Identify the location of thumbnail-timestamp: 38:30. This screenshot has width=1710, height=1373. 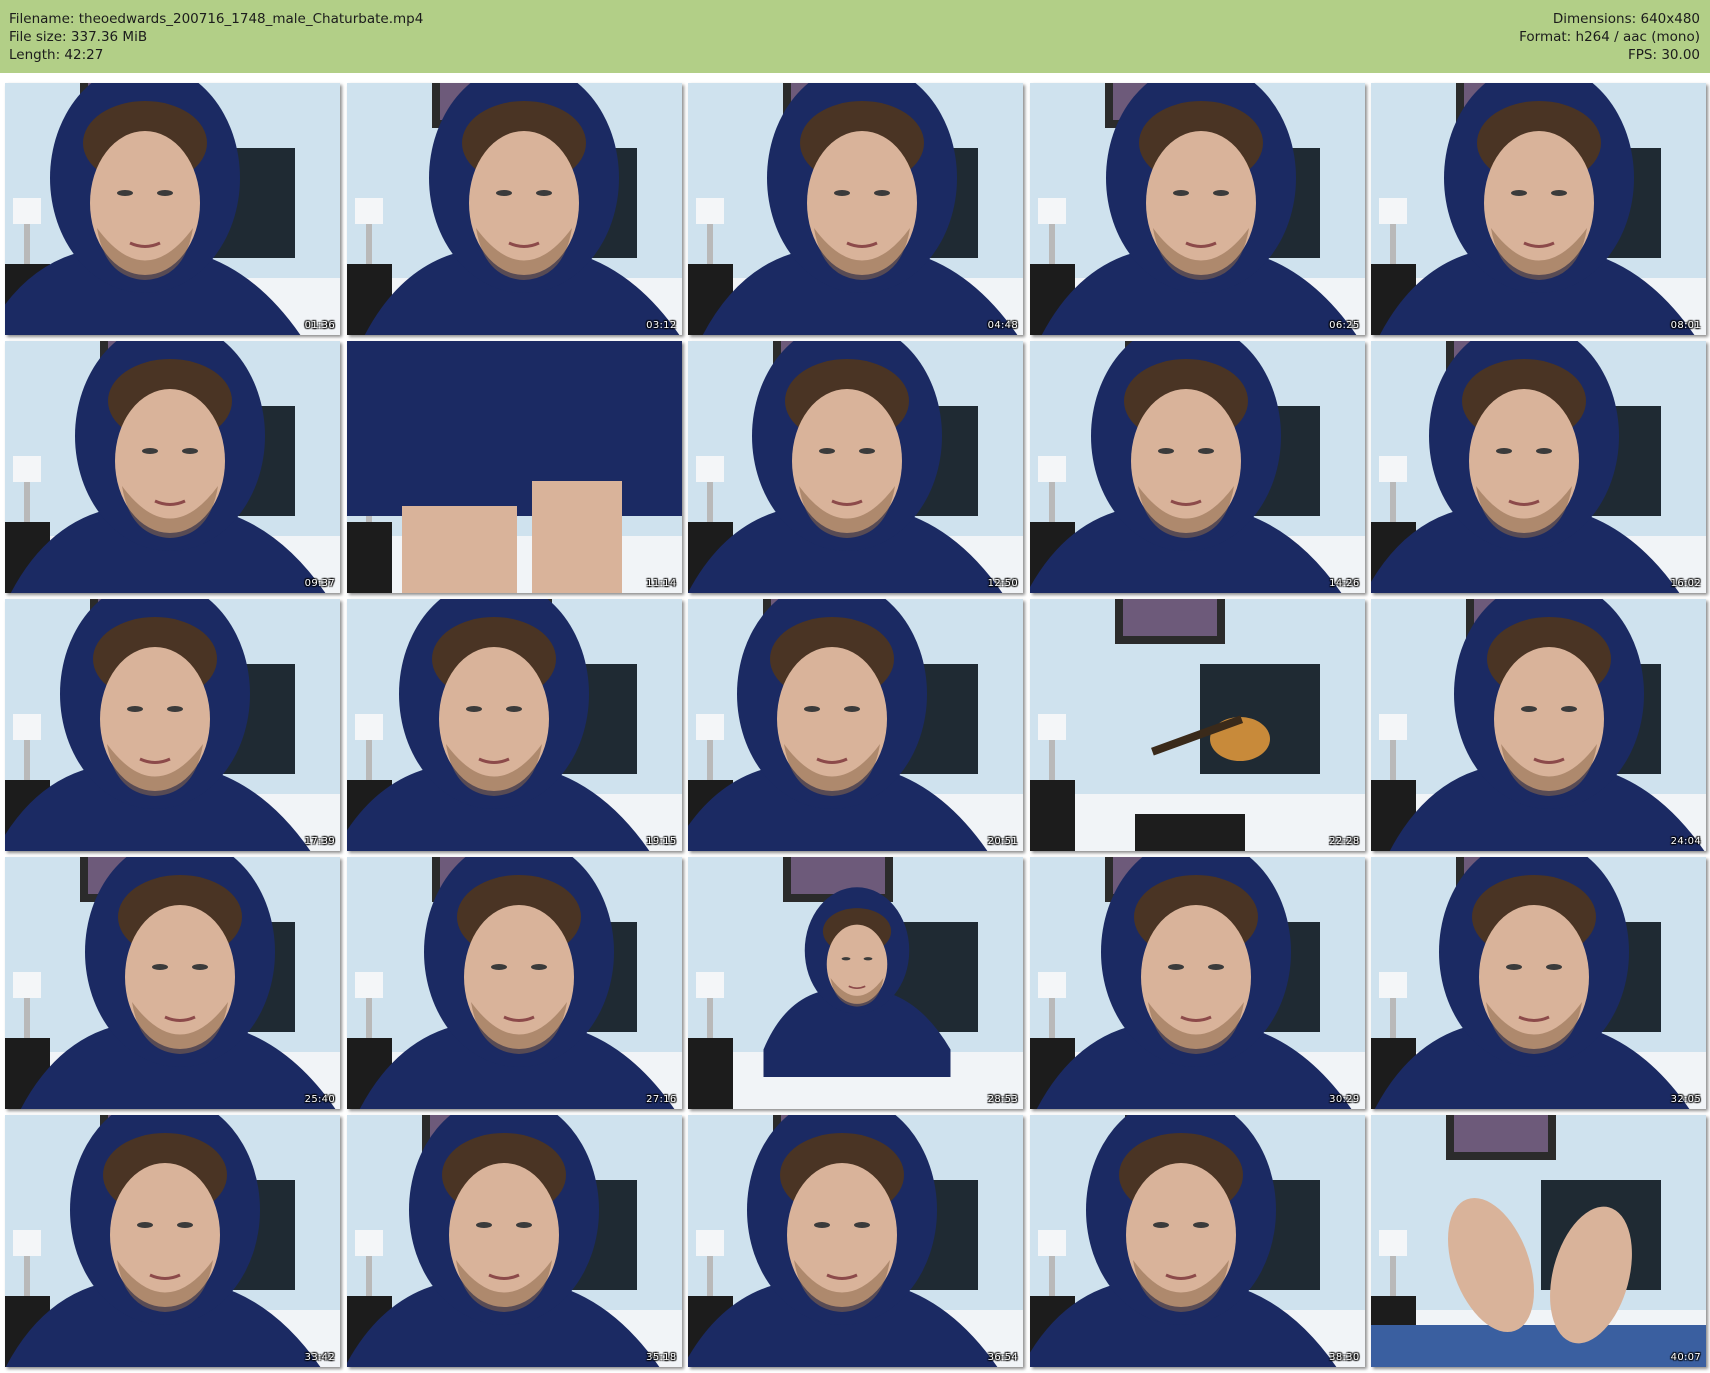
(1344, 1357).